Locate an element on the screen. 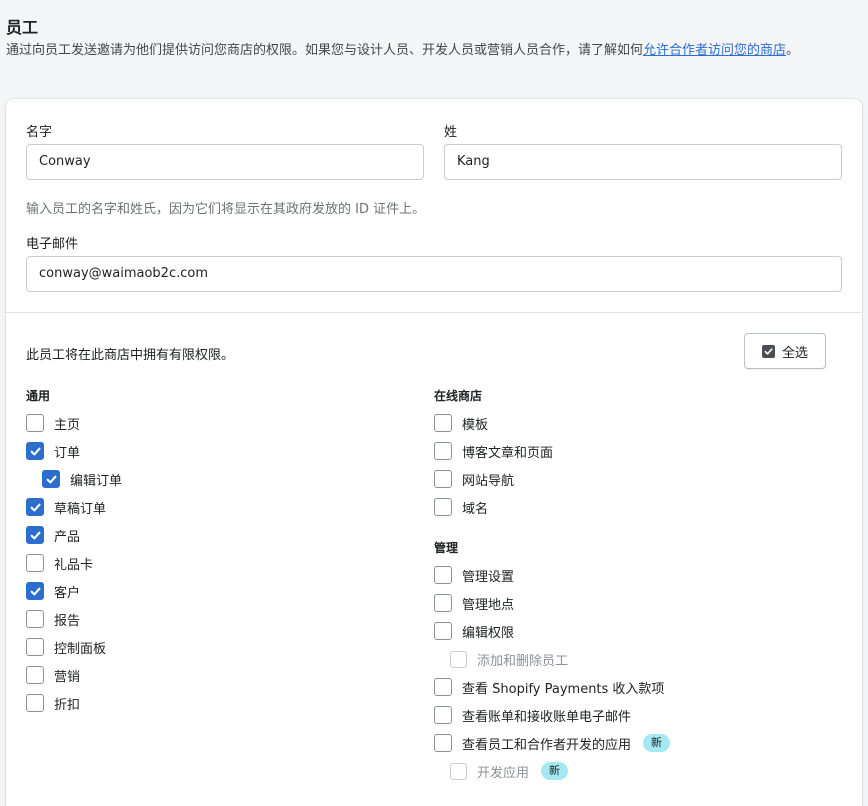 The height and width of the screenshot is (806, 868). admin-permission-6: 查看员工和合作者开发的应用新 is located at coordinates (552, 743).